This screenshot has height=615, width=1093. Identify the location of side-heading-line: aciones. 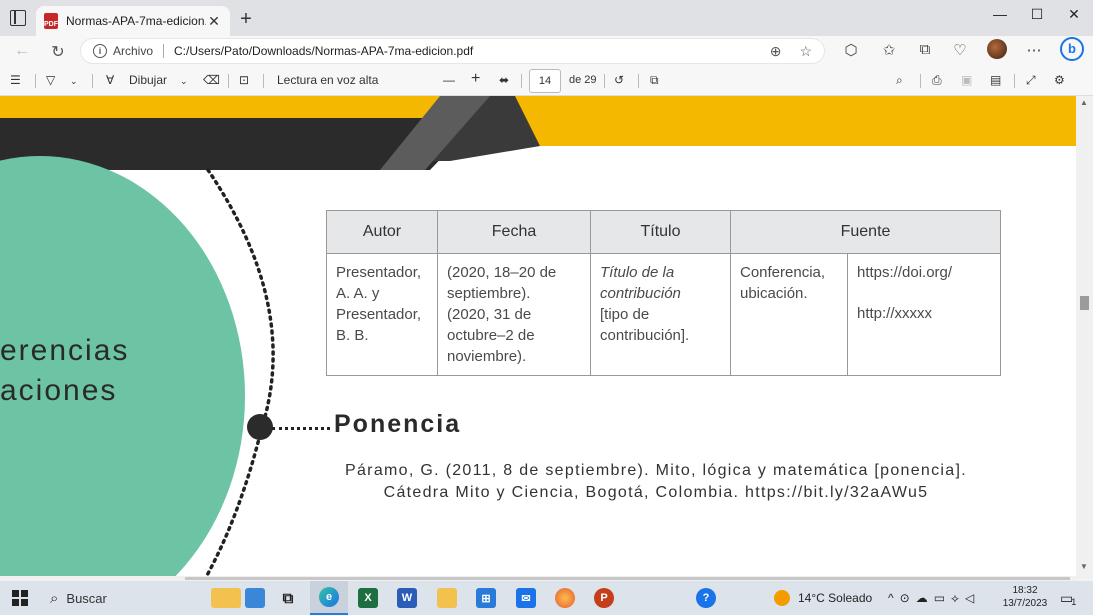
(59, 390).